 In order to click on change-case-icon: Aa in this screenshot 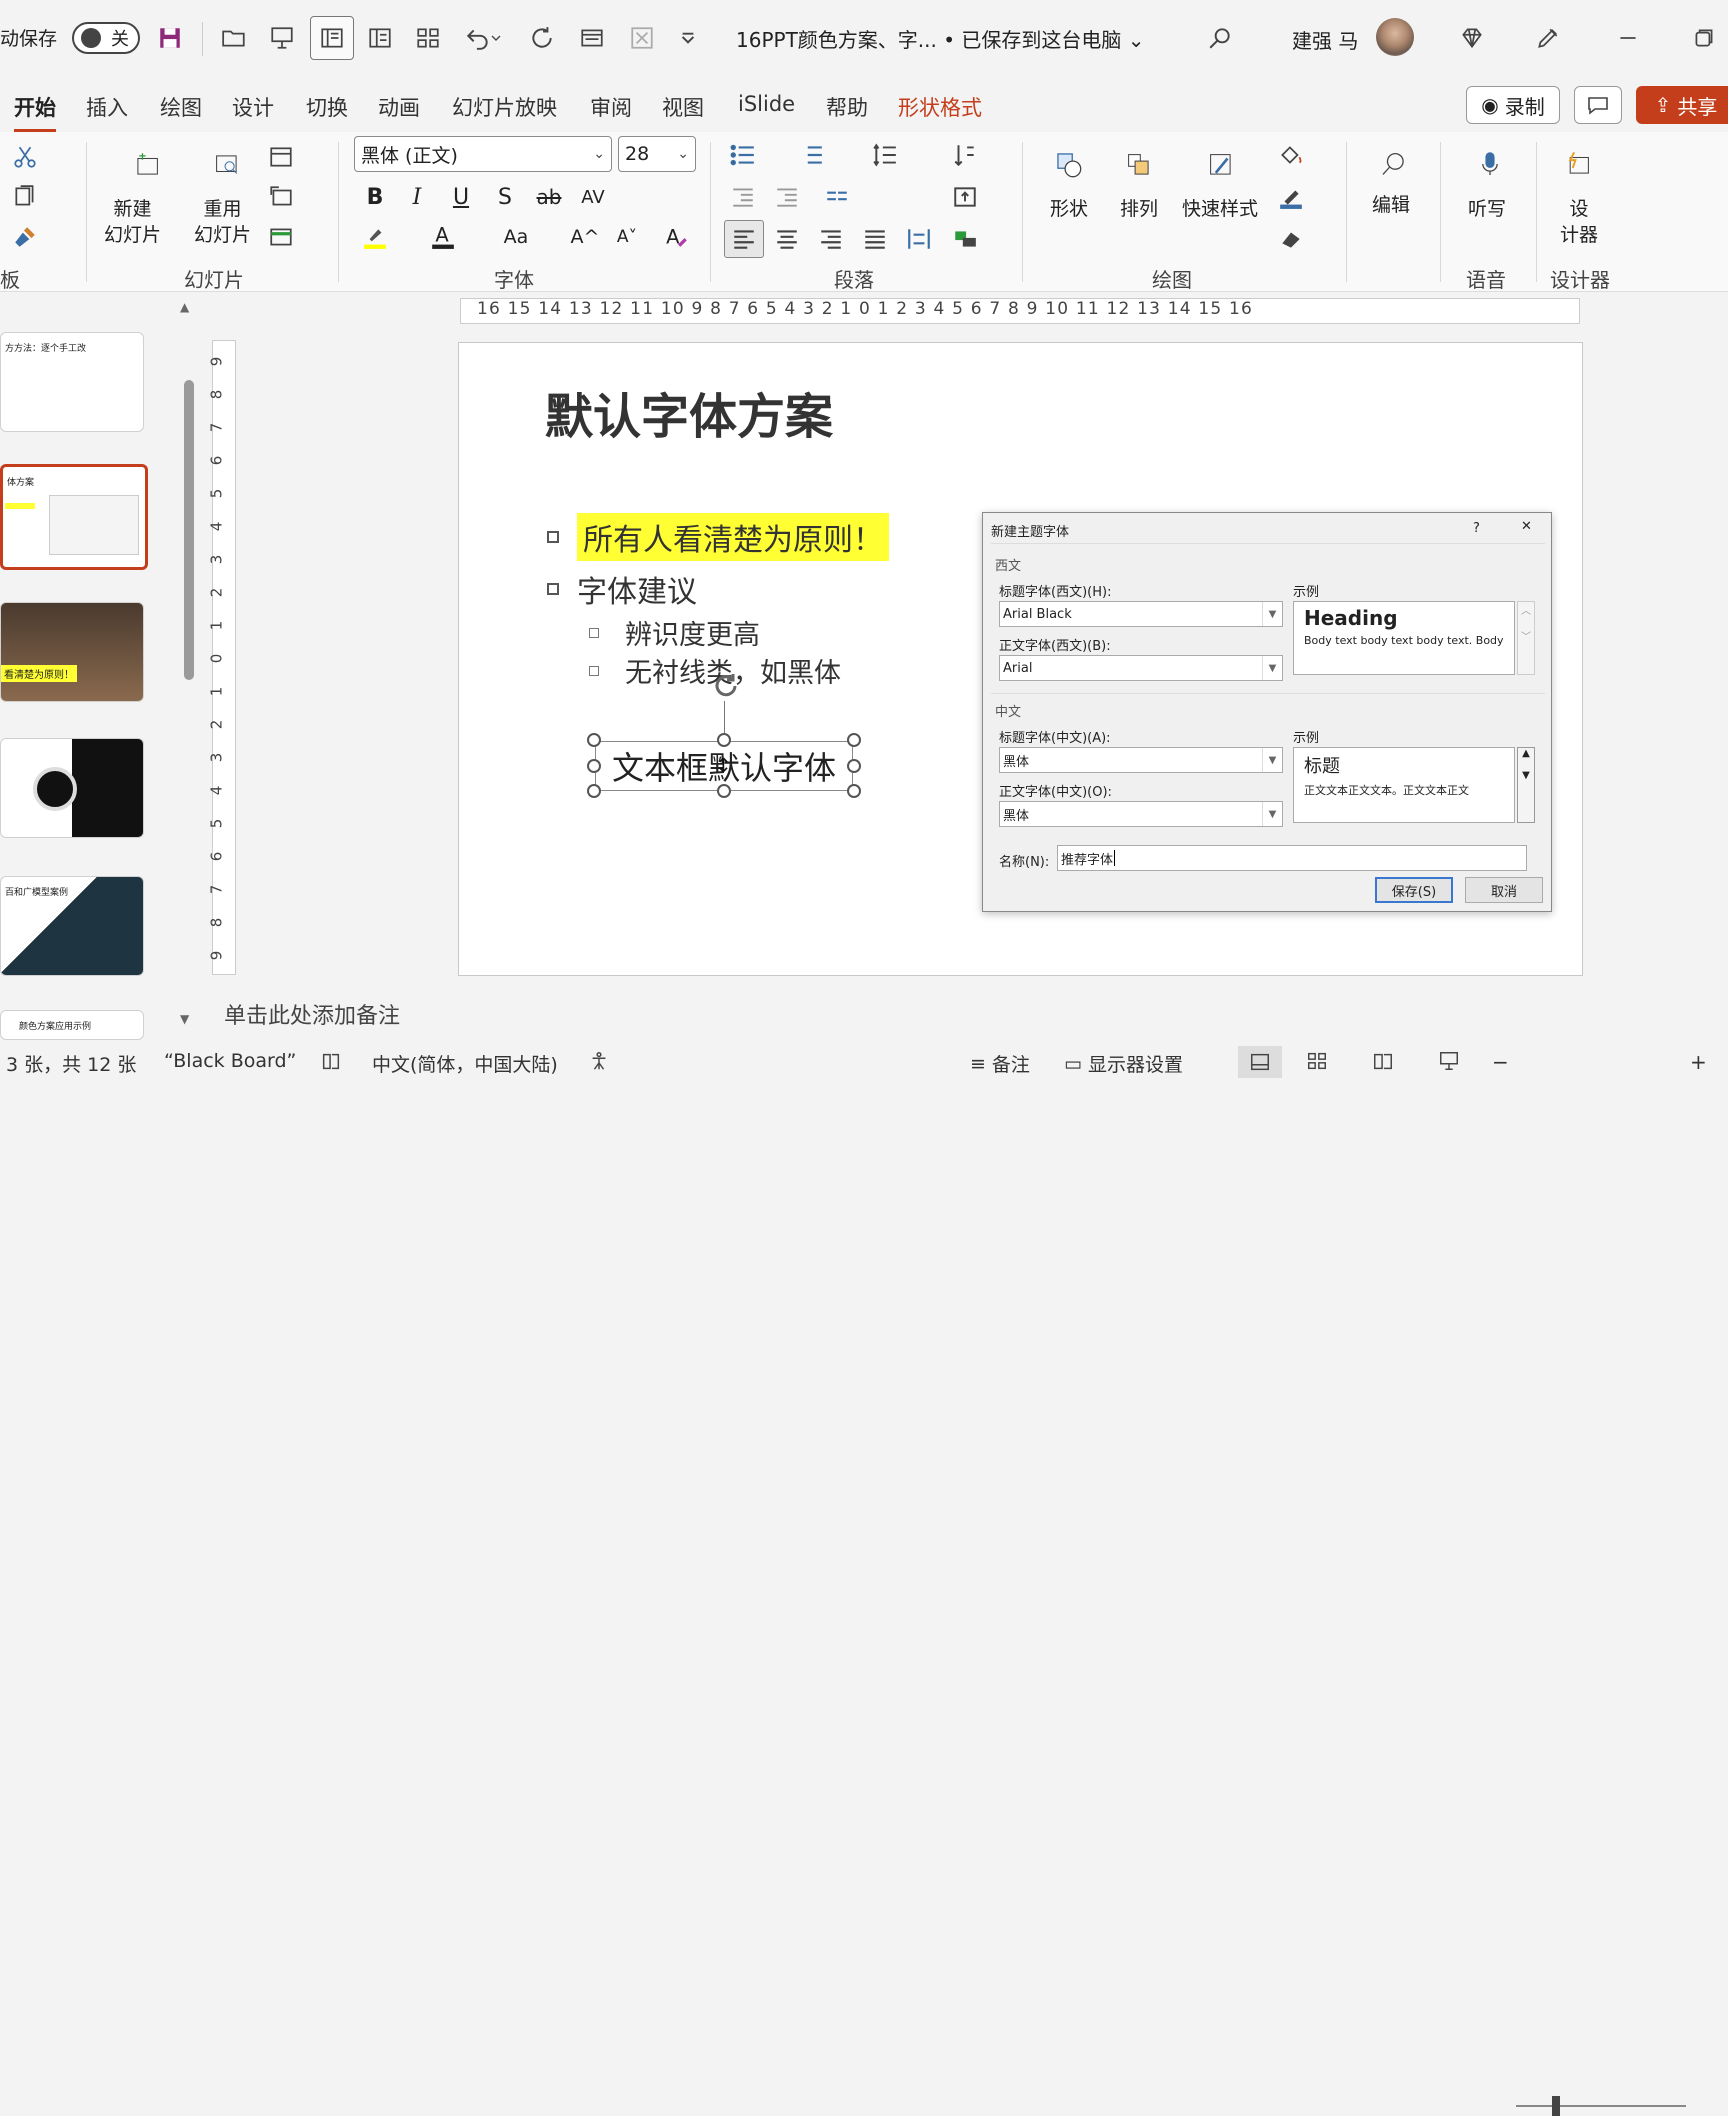, I will do `click(516, 237)`.